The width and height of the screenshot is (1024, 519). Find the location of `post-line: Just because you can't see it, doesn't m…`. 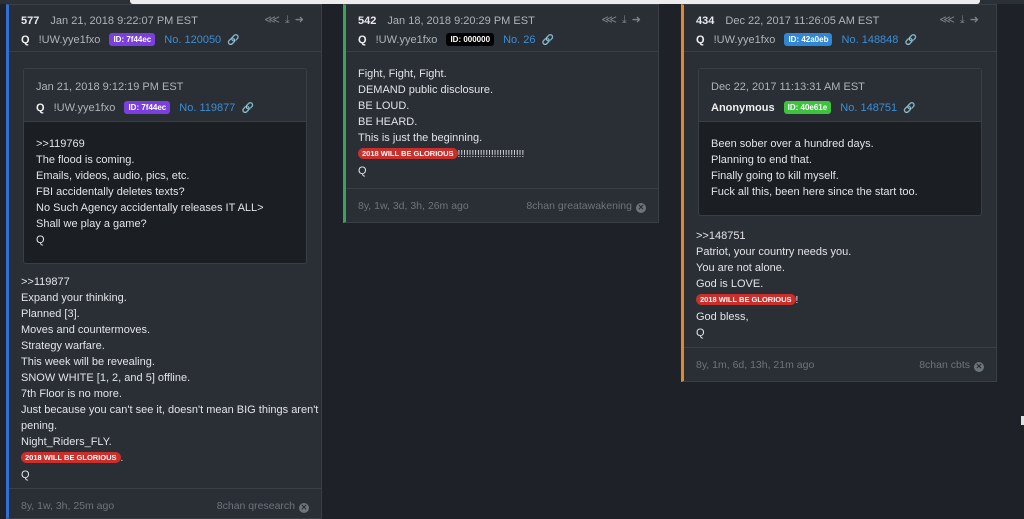

post-line: Just because you can't see it, doesn't m… is located at coordinates (171, 410).